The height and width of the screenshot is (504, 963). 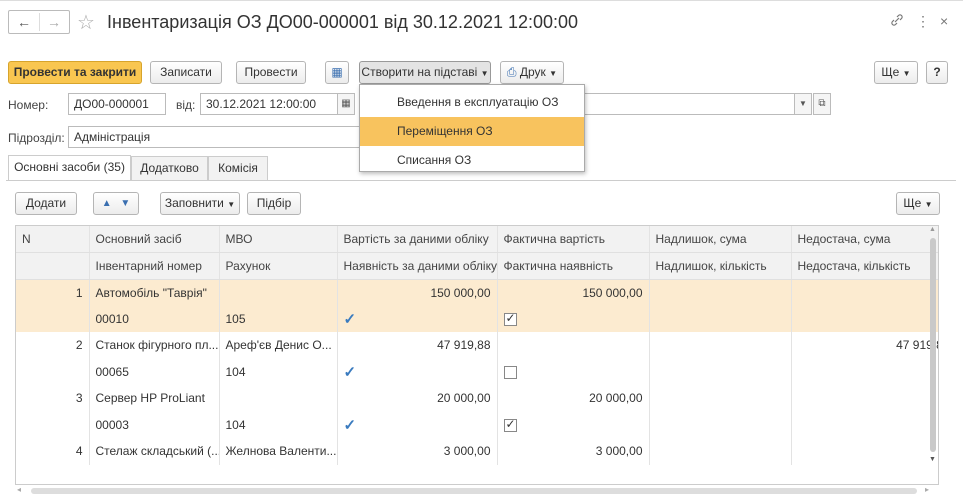 I want to click on table-cell: 1, so click(x=53, y=292).